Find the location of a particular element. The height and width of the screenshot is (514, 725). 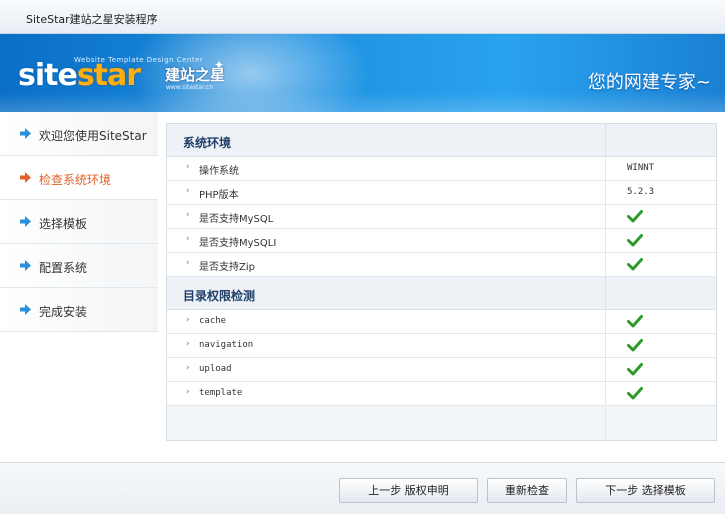

sparkle-icon: ✦ is located at coordinates (219, 65).